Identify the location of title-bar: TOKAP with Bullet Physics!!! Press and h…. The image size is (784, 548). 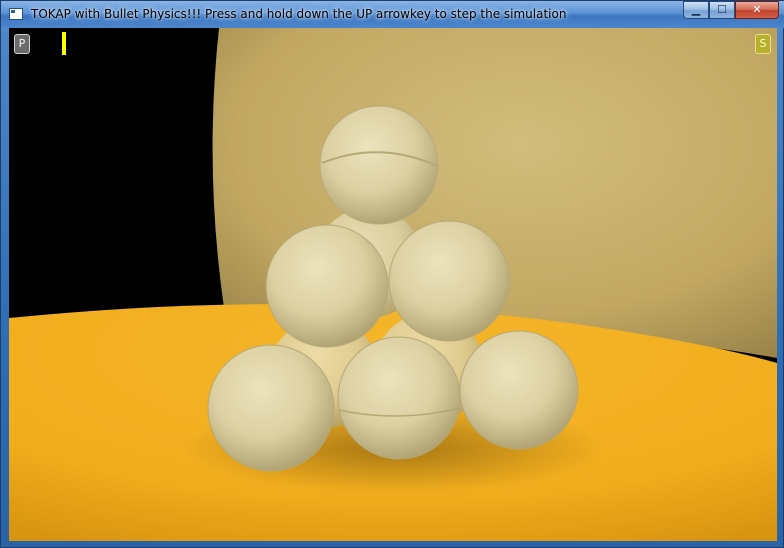
(392, 14).